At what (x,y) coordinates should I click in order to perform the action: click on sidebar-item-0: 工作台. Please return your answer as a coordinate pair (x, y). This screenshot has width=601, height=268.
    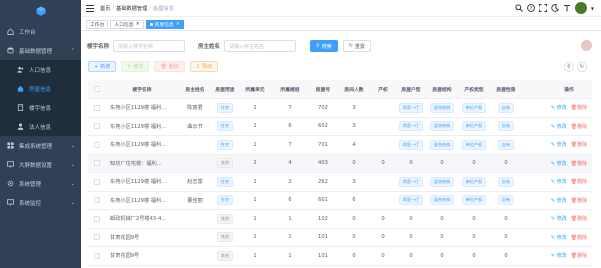
    Looking at the image, I should click on (40, 31).